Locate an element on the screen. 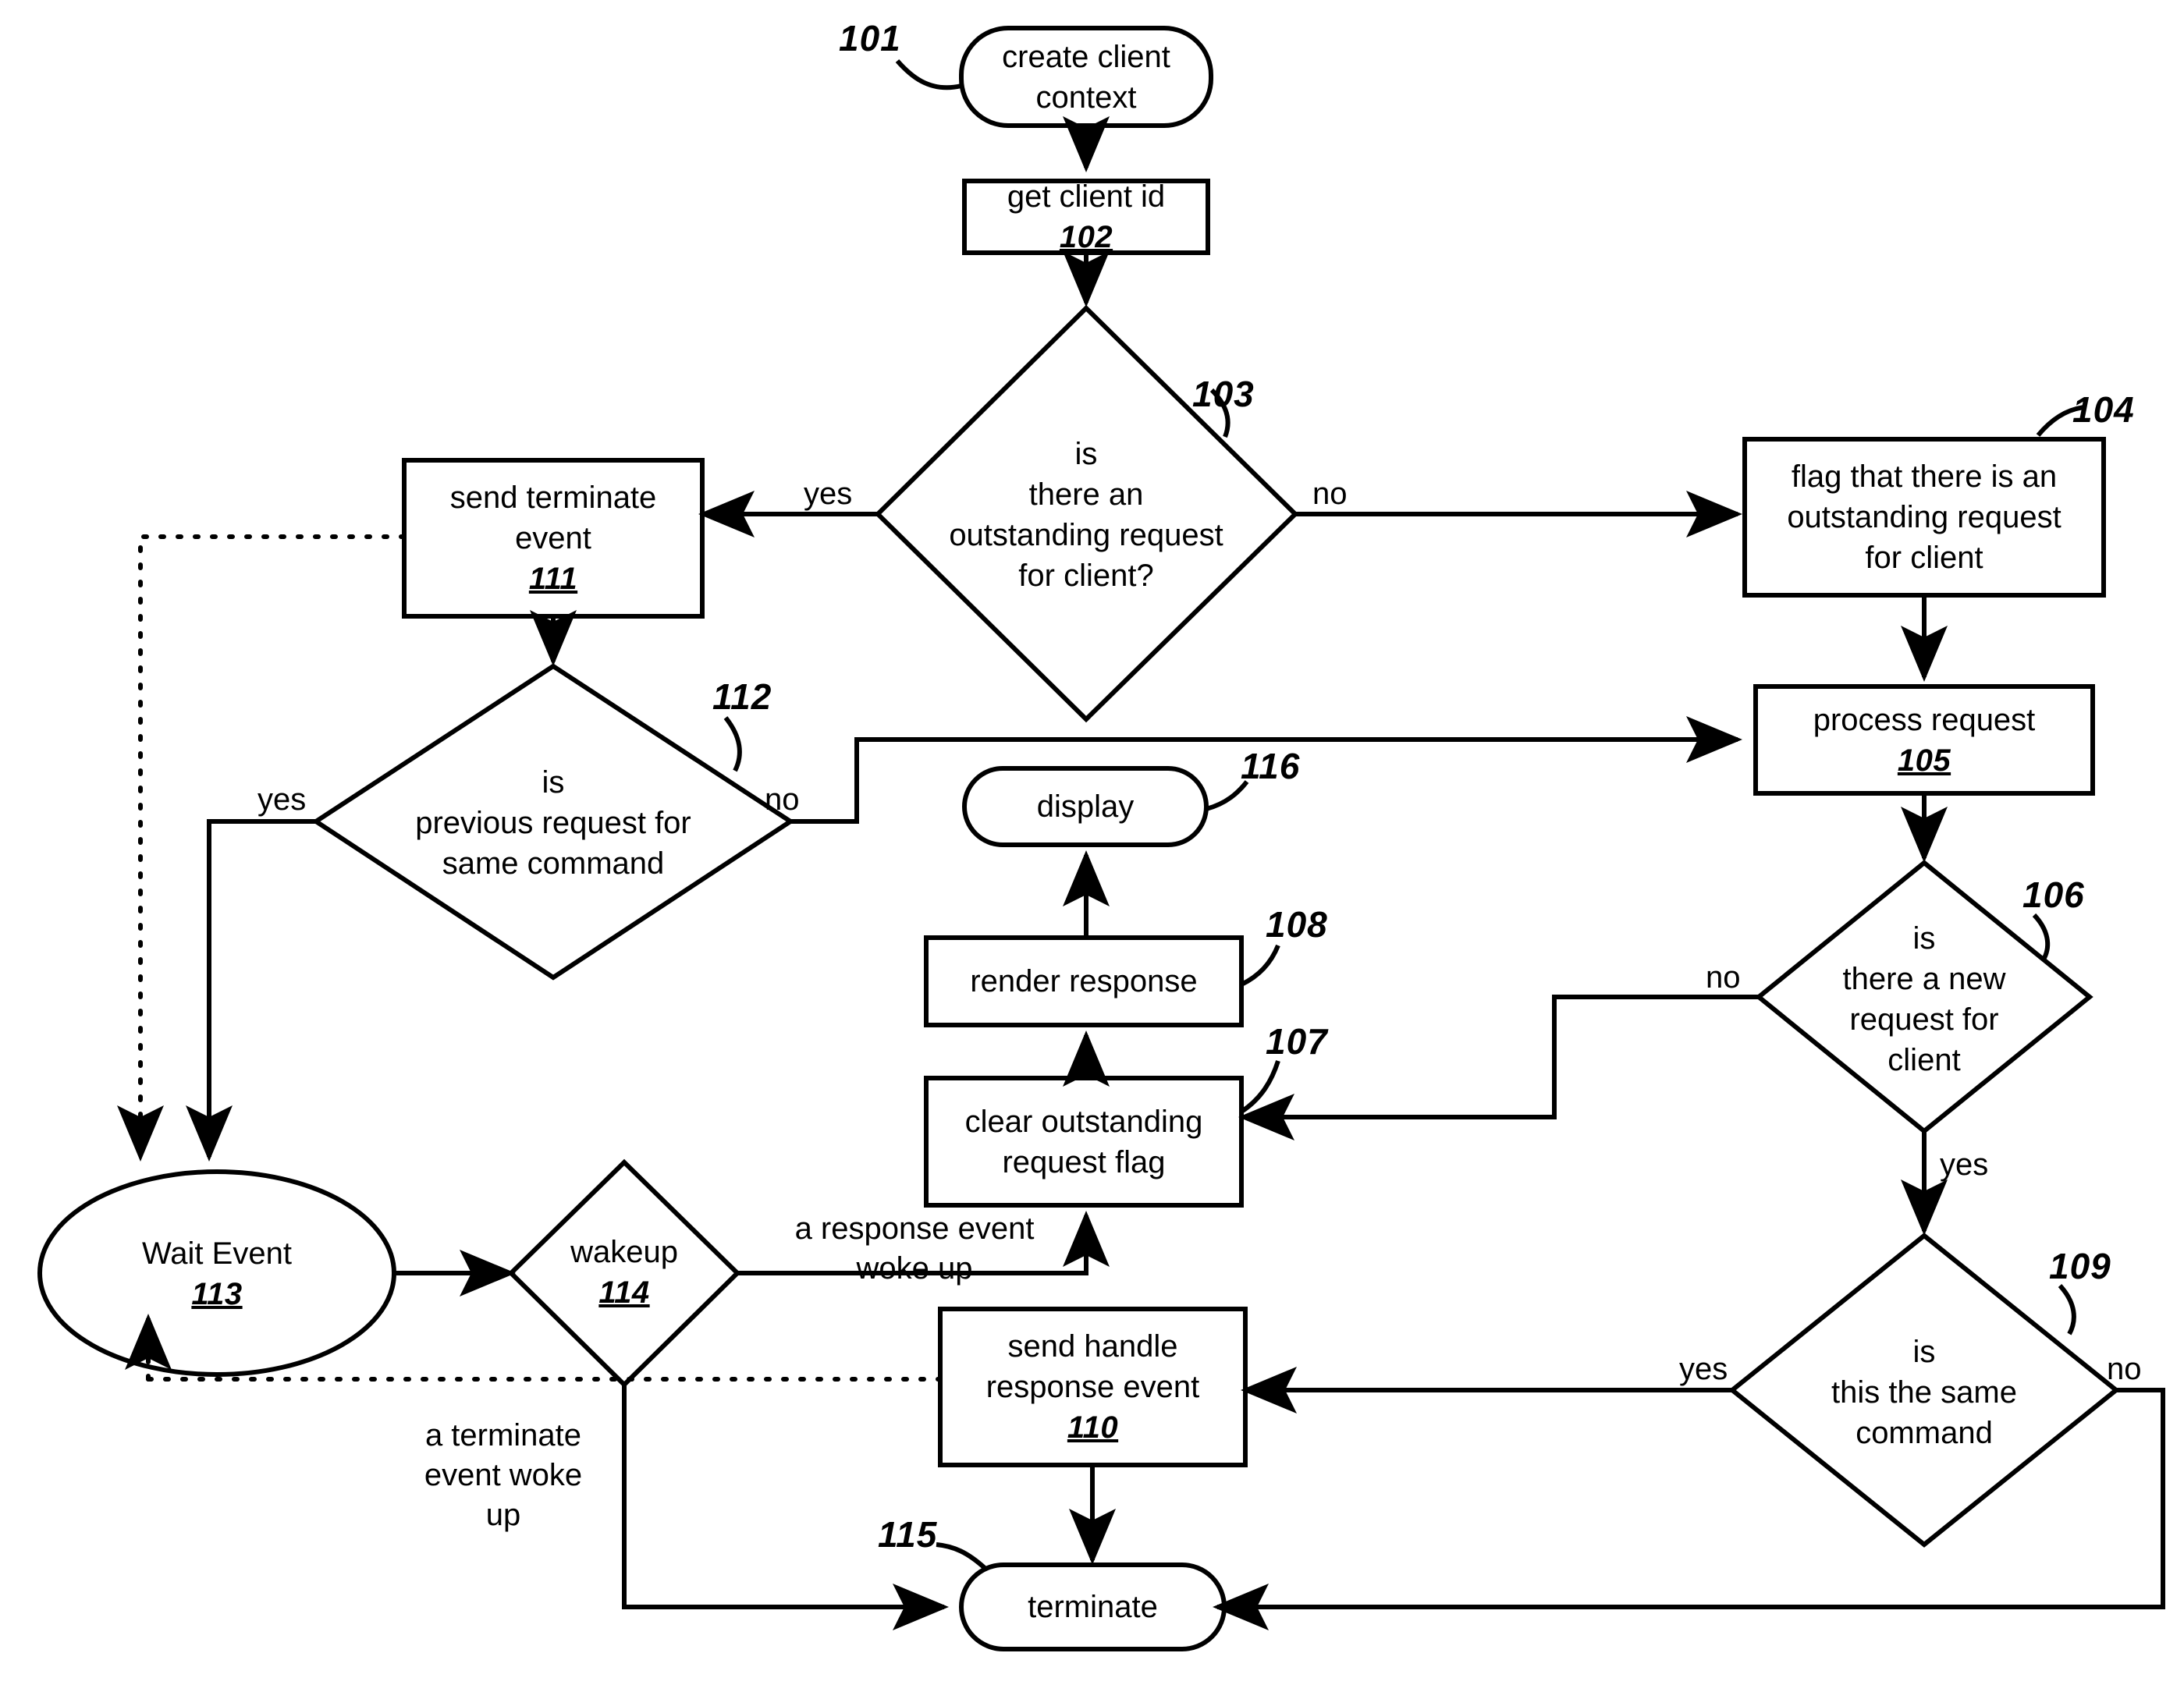 This screenshot has width=2184, height=1692. edge-label-112-yes: yes is located at coordinates (282, 799).